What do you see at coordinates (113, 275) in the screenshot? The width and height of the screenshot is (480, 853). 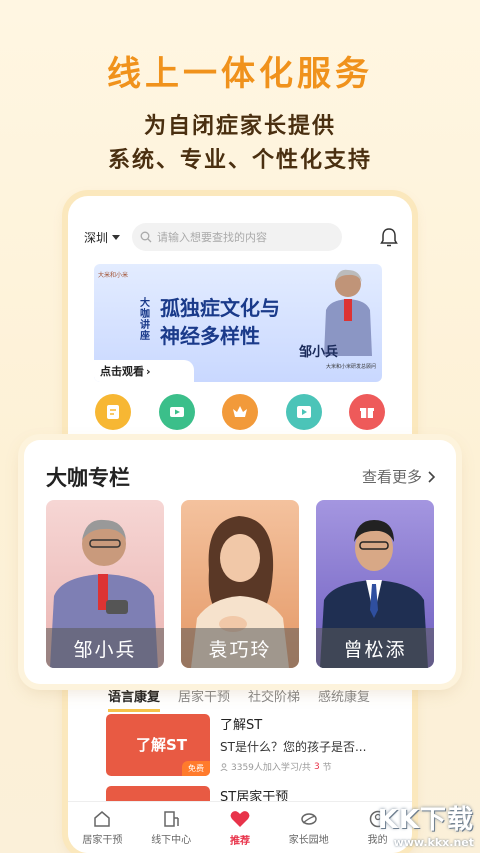 I see `banner-brand-tag: 大米和小米` at bounding box center [113, 275].